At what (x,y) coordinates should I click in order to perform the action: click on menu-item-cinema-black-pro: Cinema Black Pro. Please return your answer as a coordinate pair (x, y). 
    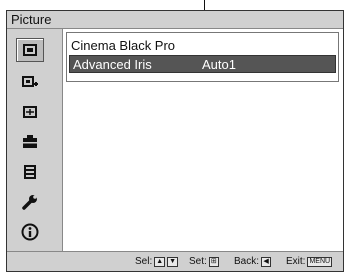
    Looking at the image, I should click on (123, 46).